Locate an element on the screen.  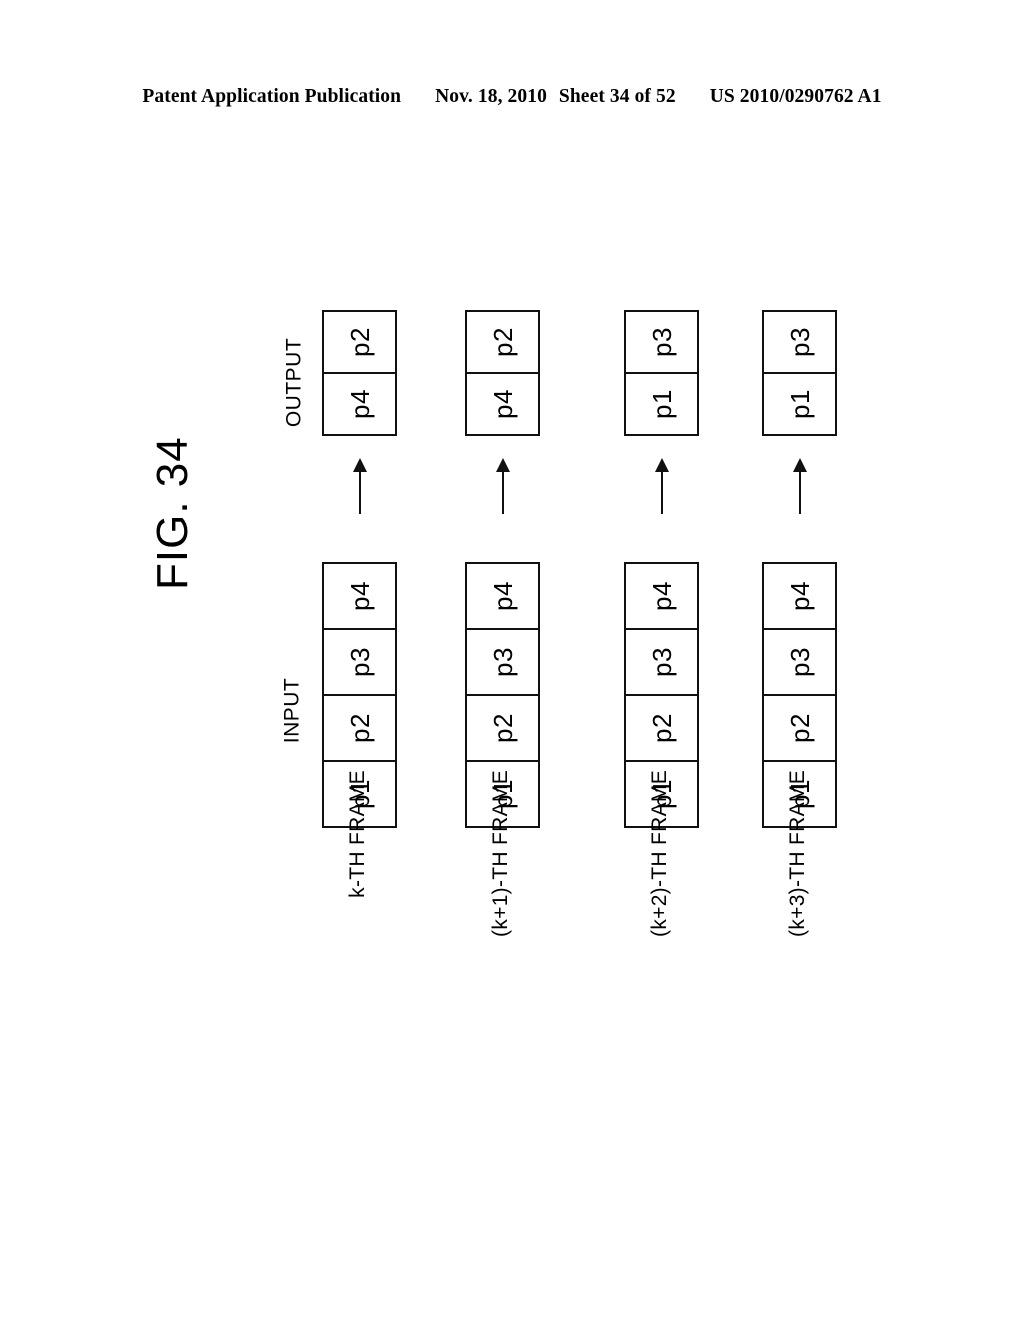
frame-label: k-TH FRAME is located at coordinates (357, 834).